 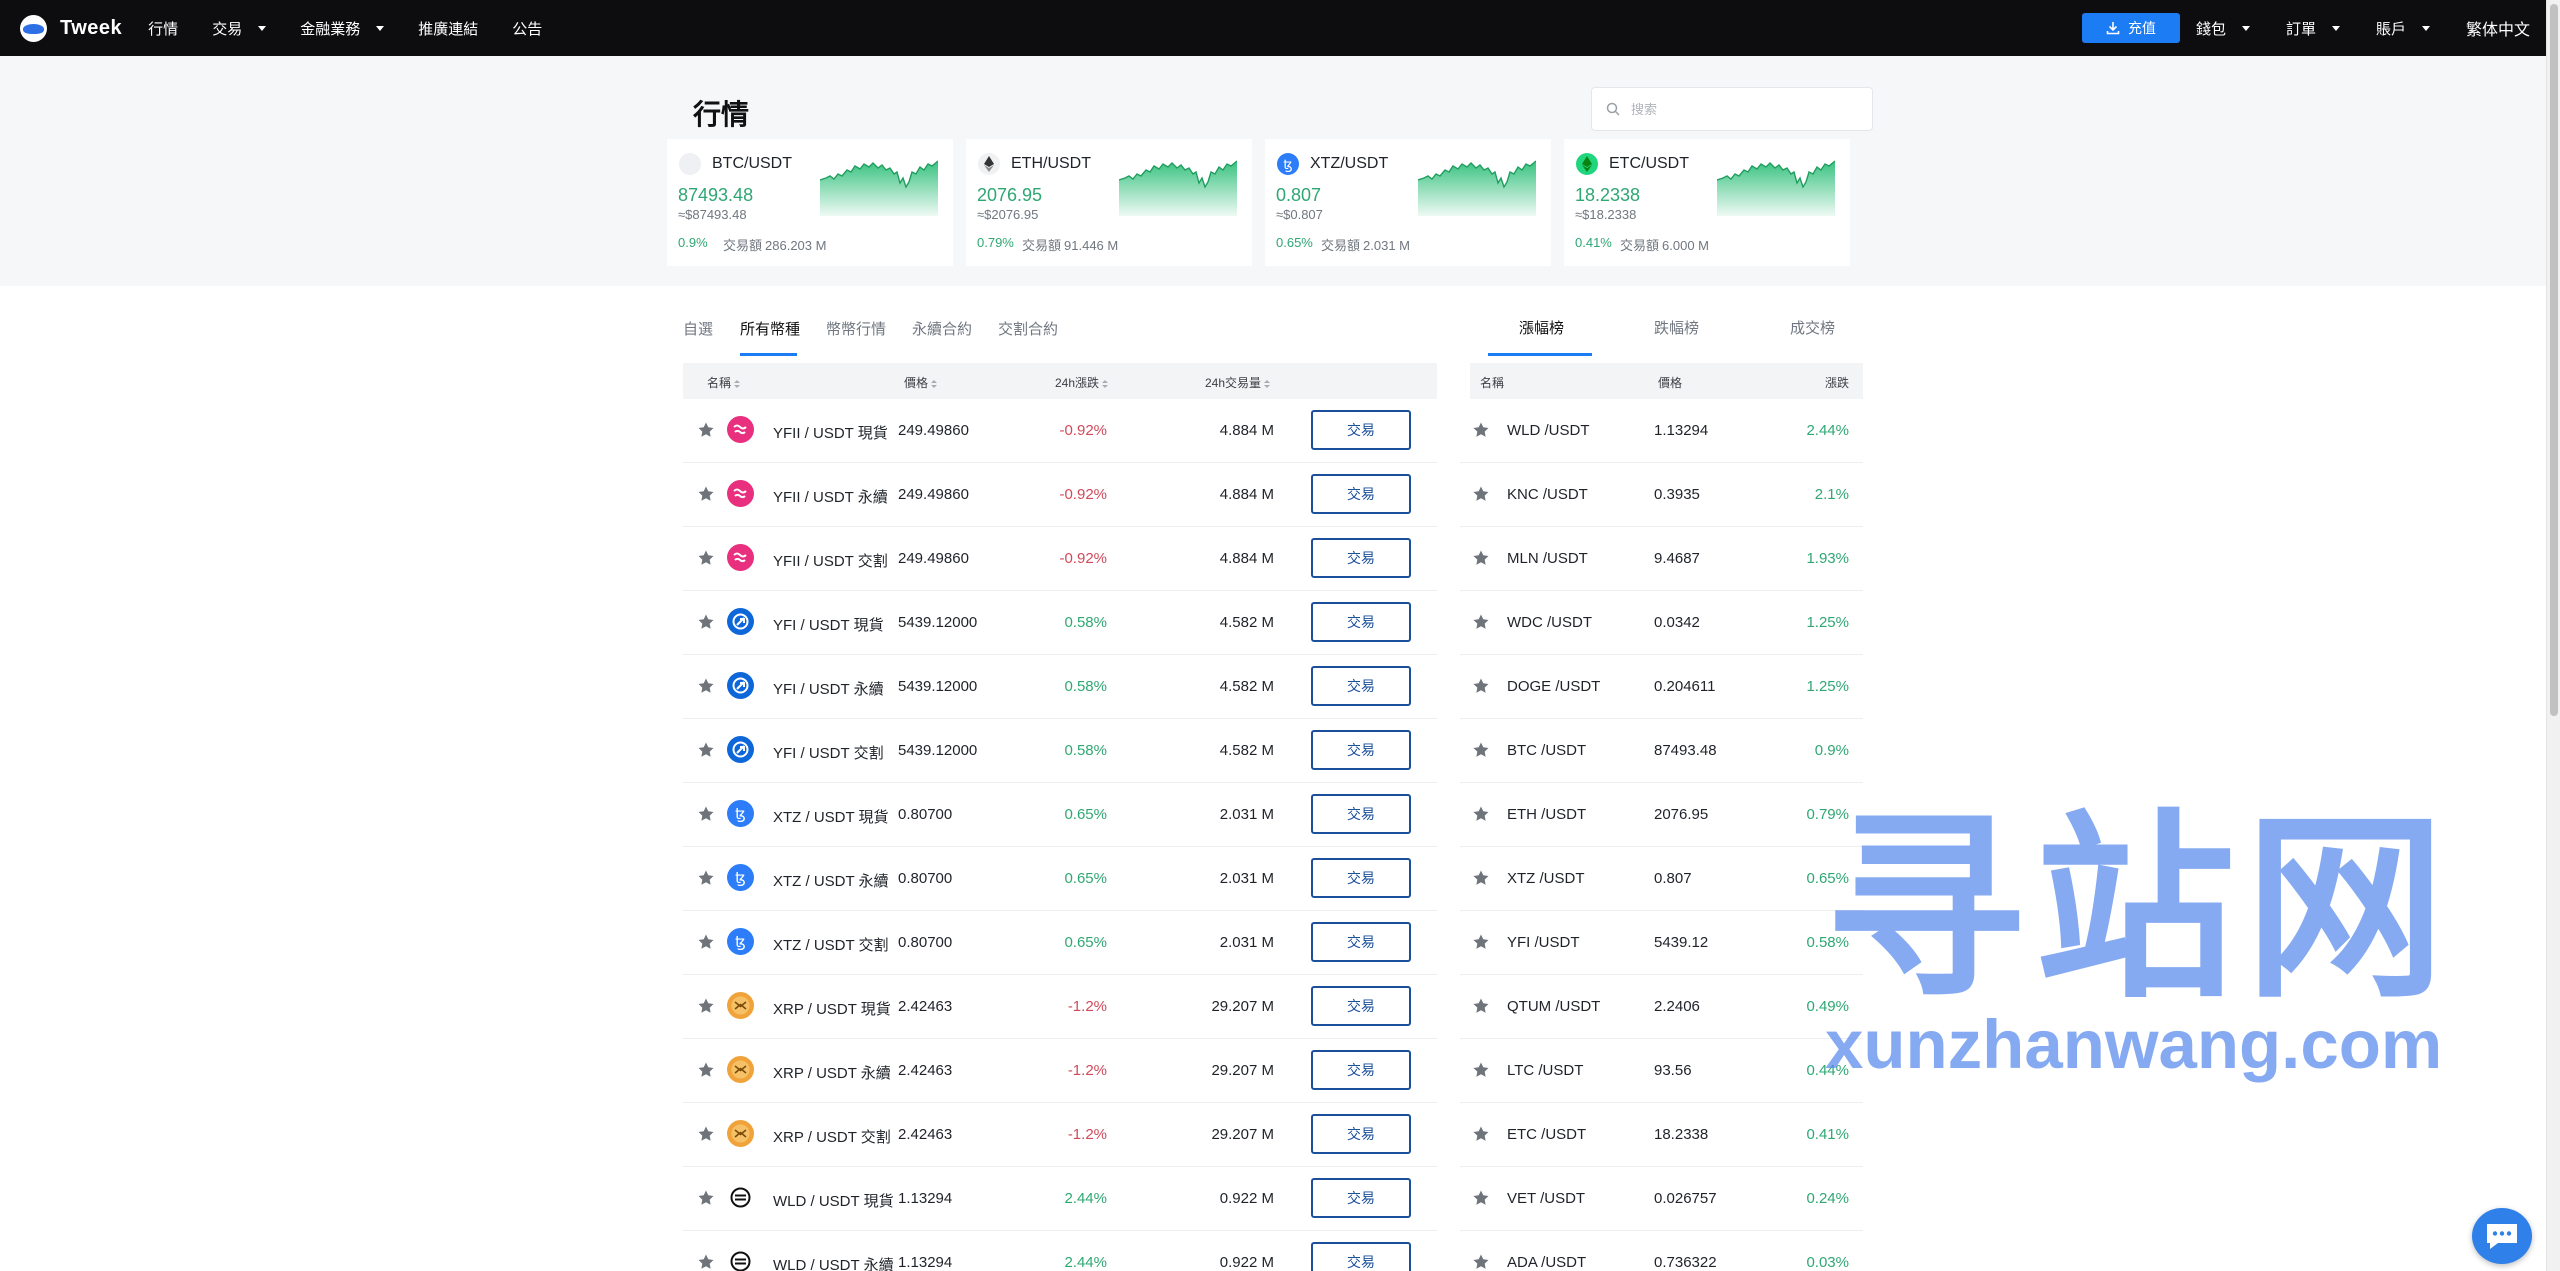 What do you see at coordinates (2502, 1236) in the screenshot?
I see `chat-button` at bounding box center [2502, 1236].